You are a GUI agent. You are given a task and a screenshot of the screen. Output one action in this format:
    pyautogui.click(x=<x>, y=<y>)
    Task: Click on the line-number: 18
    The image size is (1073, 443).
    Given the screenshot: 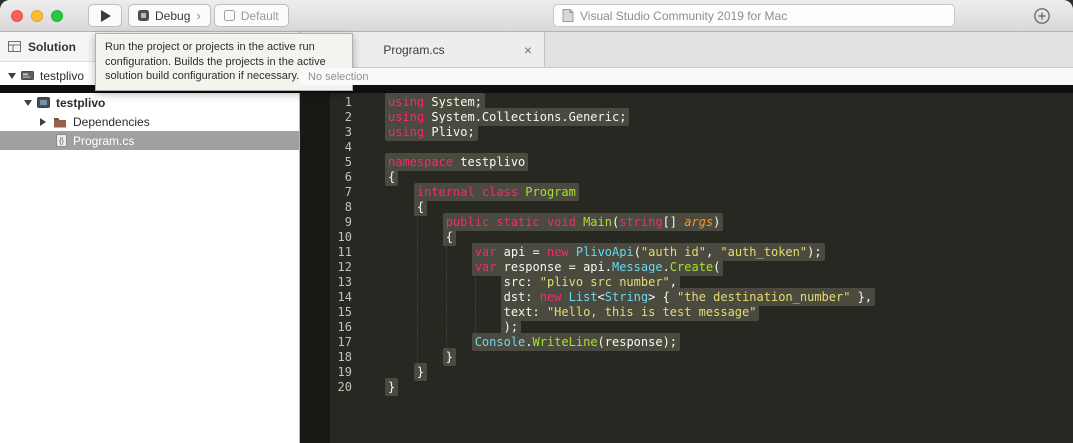 What is the action you would take?
    pyautogui.click(x=344, y=357)
    